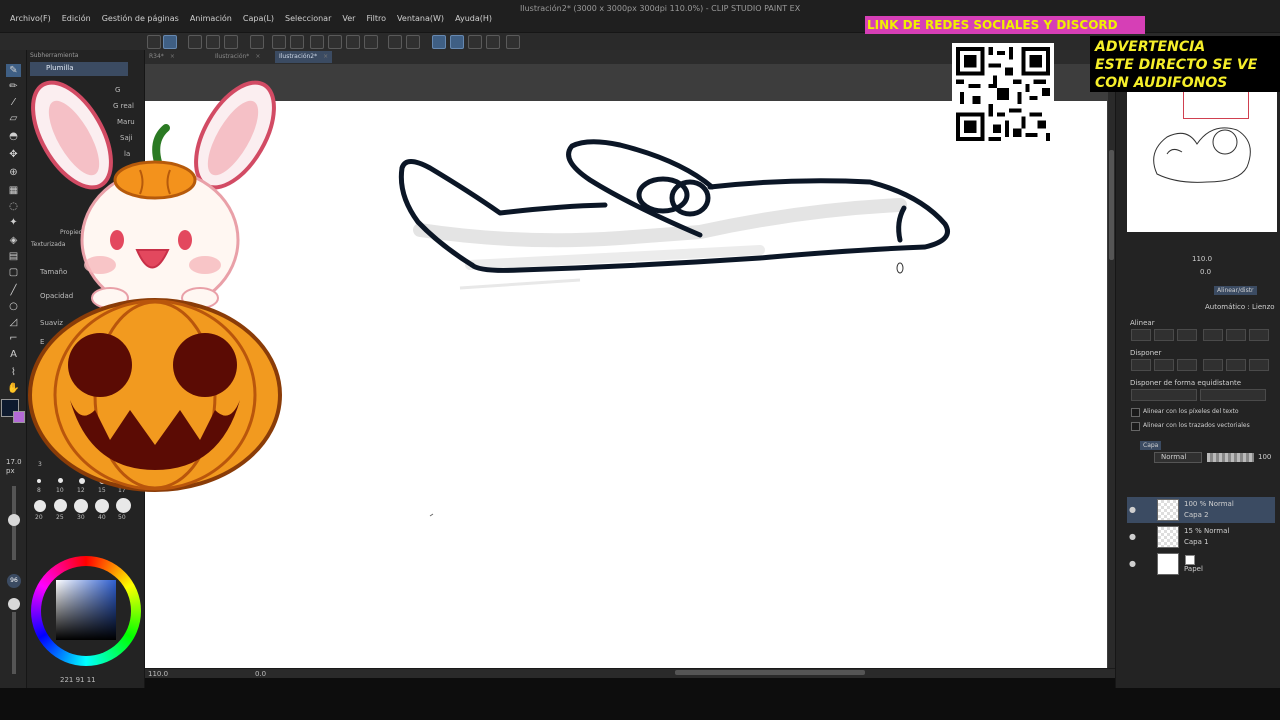 Image resolution: width=1280 pixels, height=720 pixels. What do you see at coordinates (1141, 365) in the screenshot?
I see `distribute-left-button` at bounding box center [1141, 365].